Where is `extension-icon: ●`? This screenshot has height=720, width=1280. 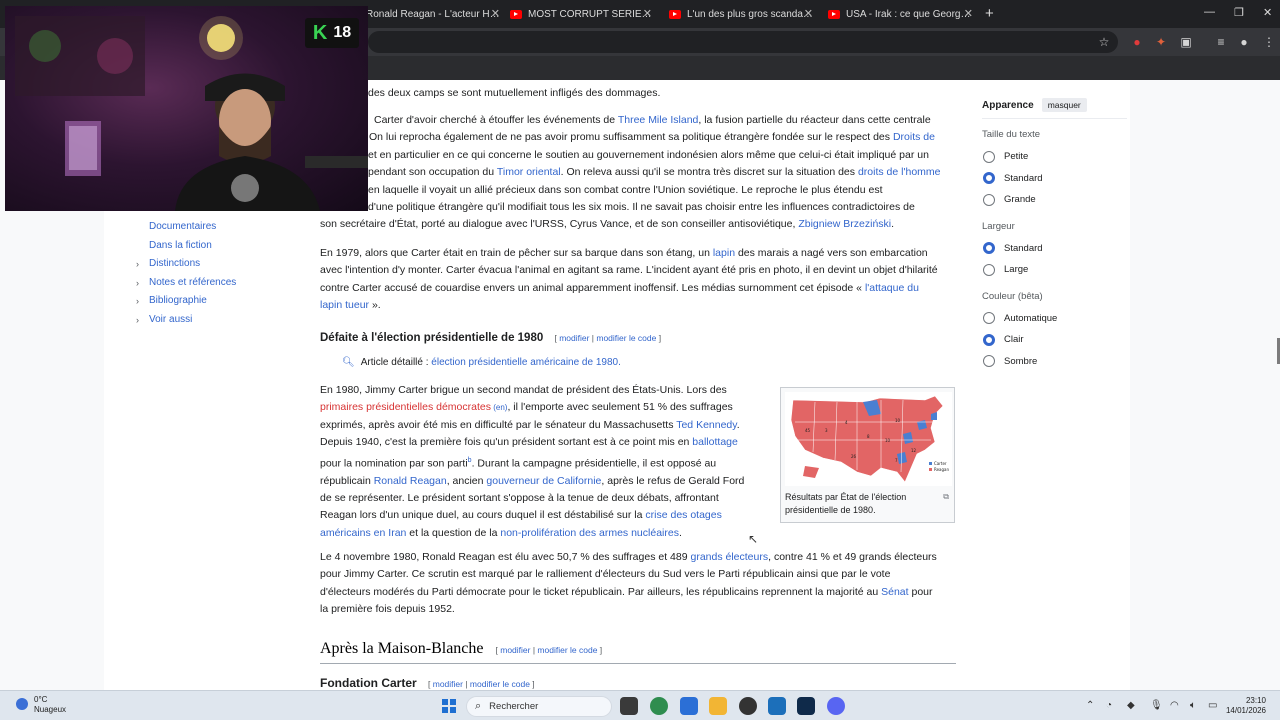
extension-icon: ● is located at coordinates (1137, 42).